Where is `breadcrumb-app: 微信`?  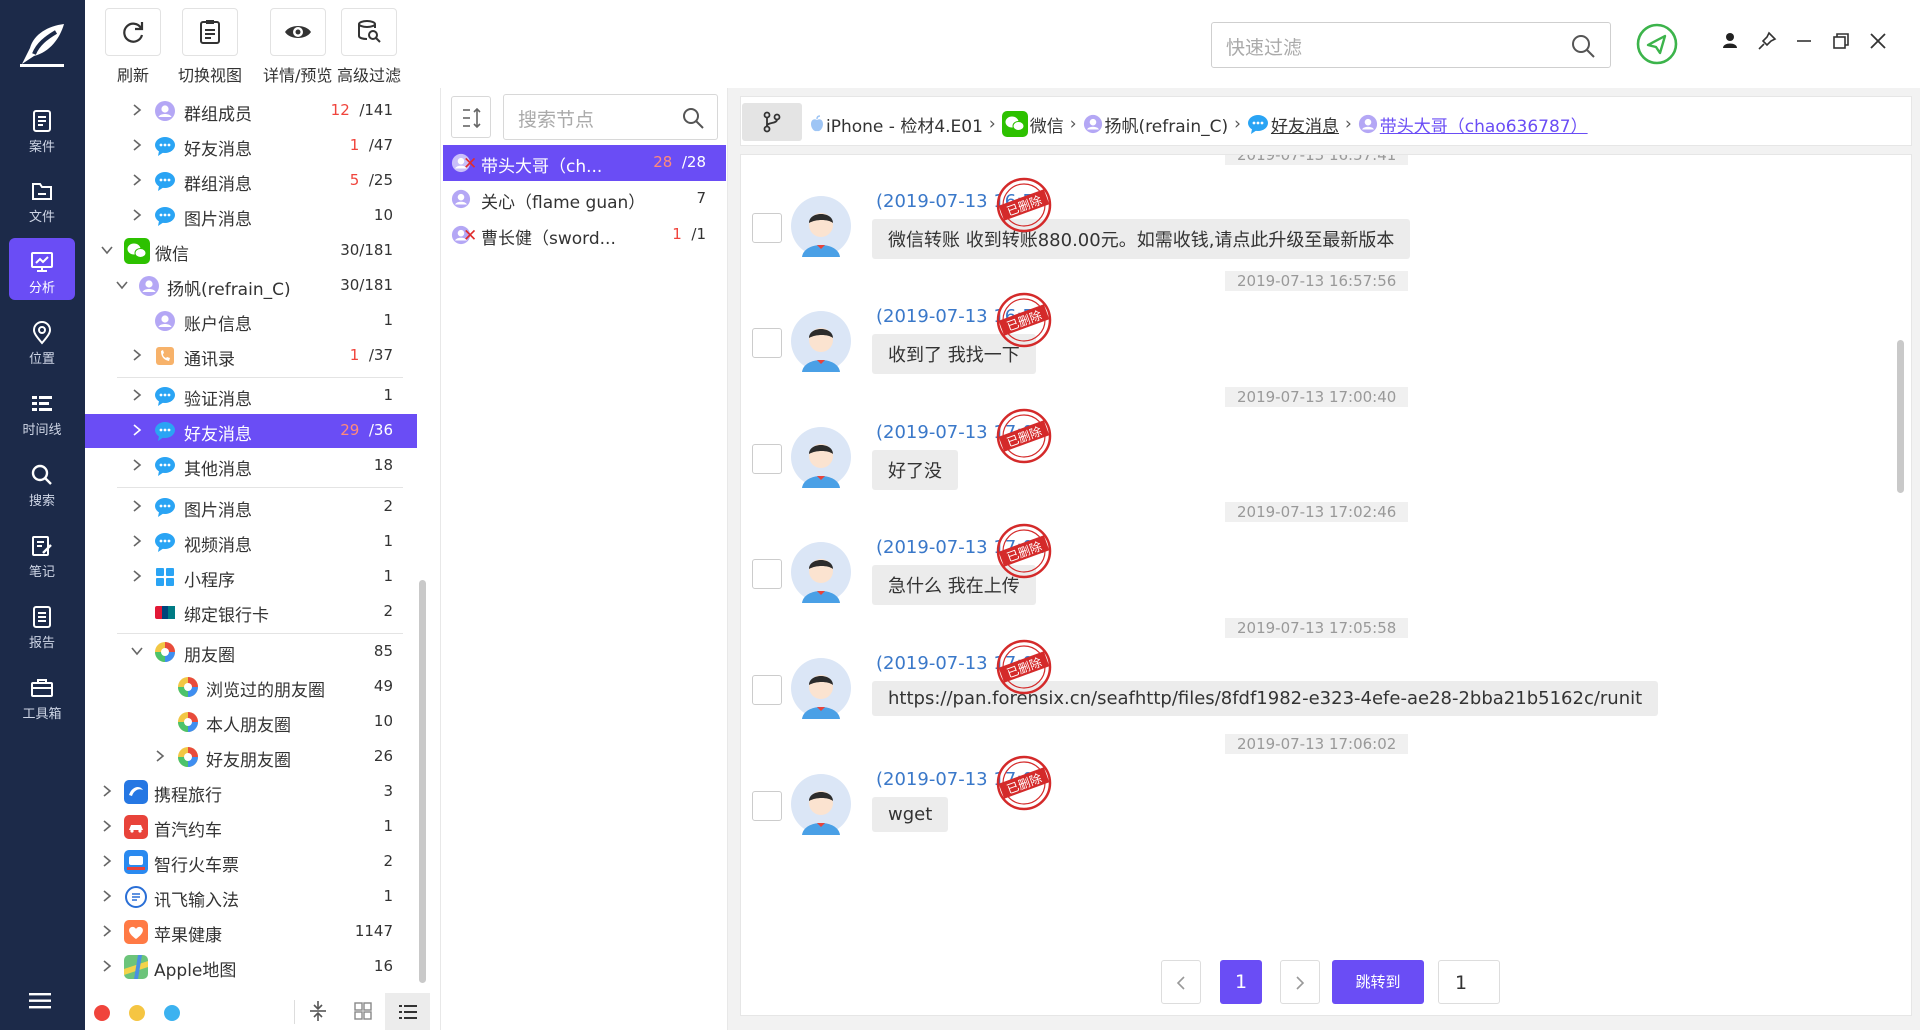
breadcrumb-app: 微信 is located at coordinates (1047, 124).